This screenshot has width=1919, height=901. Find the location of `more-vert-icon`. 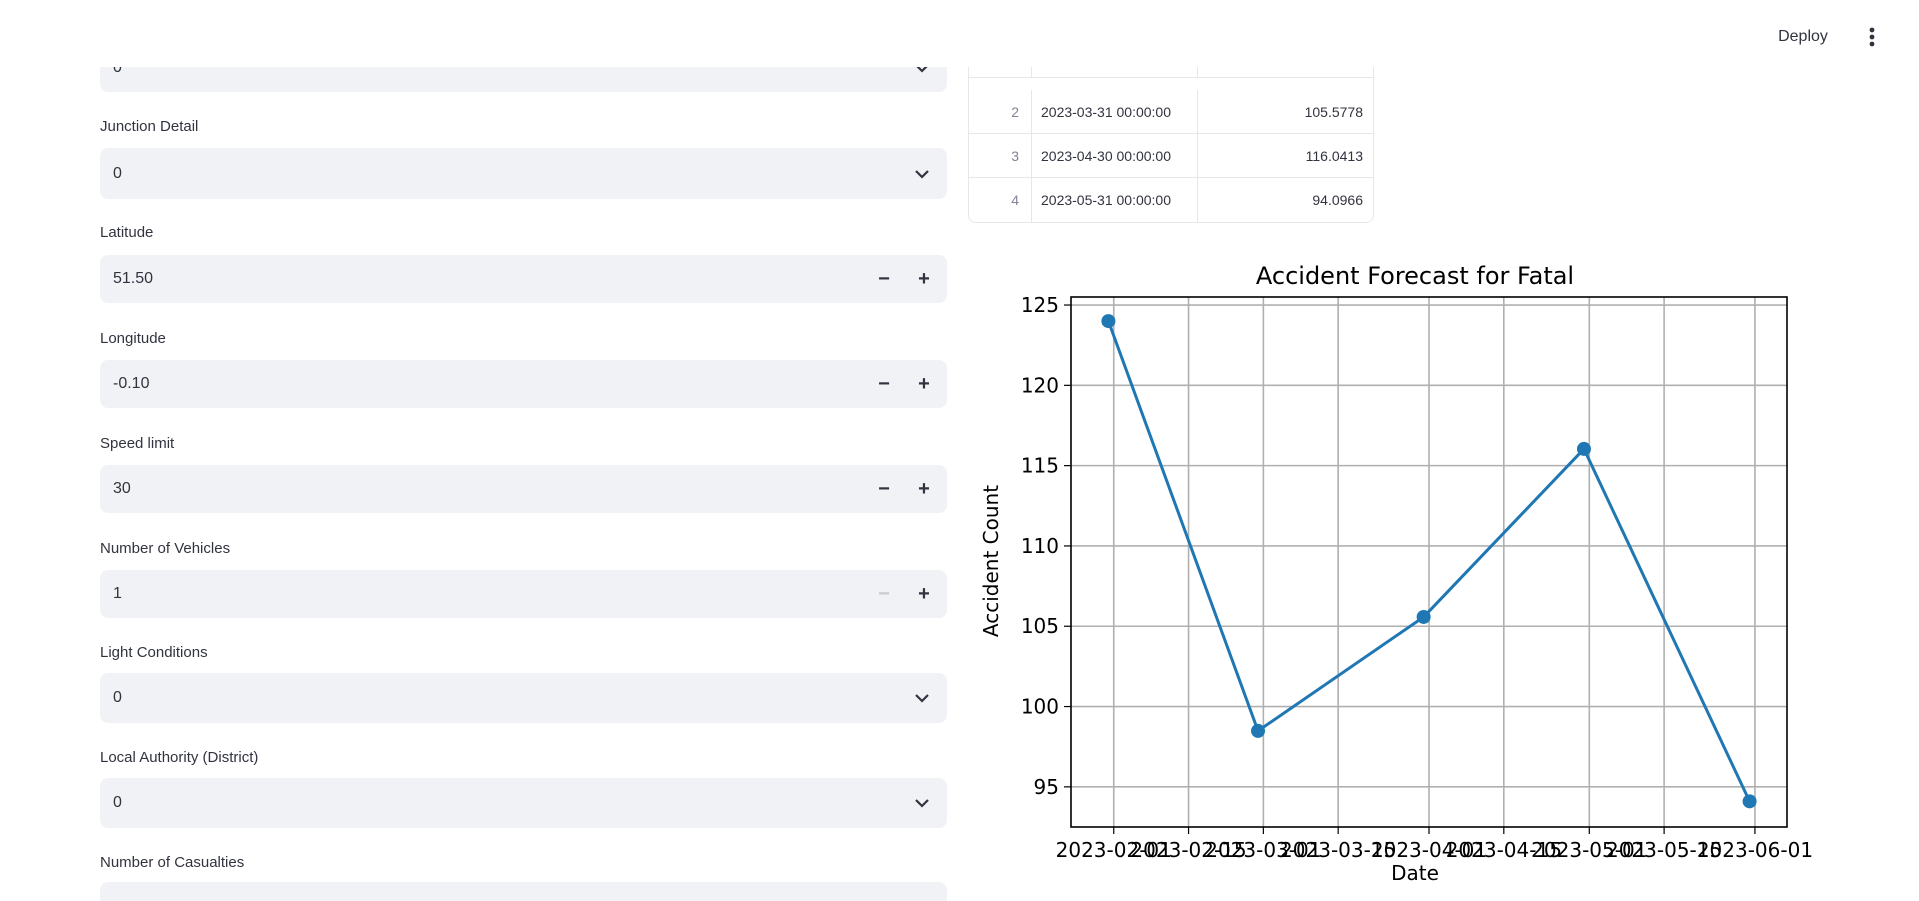

more-vert-icon is located at coordinates (1872, 37).